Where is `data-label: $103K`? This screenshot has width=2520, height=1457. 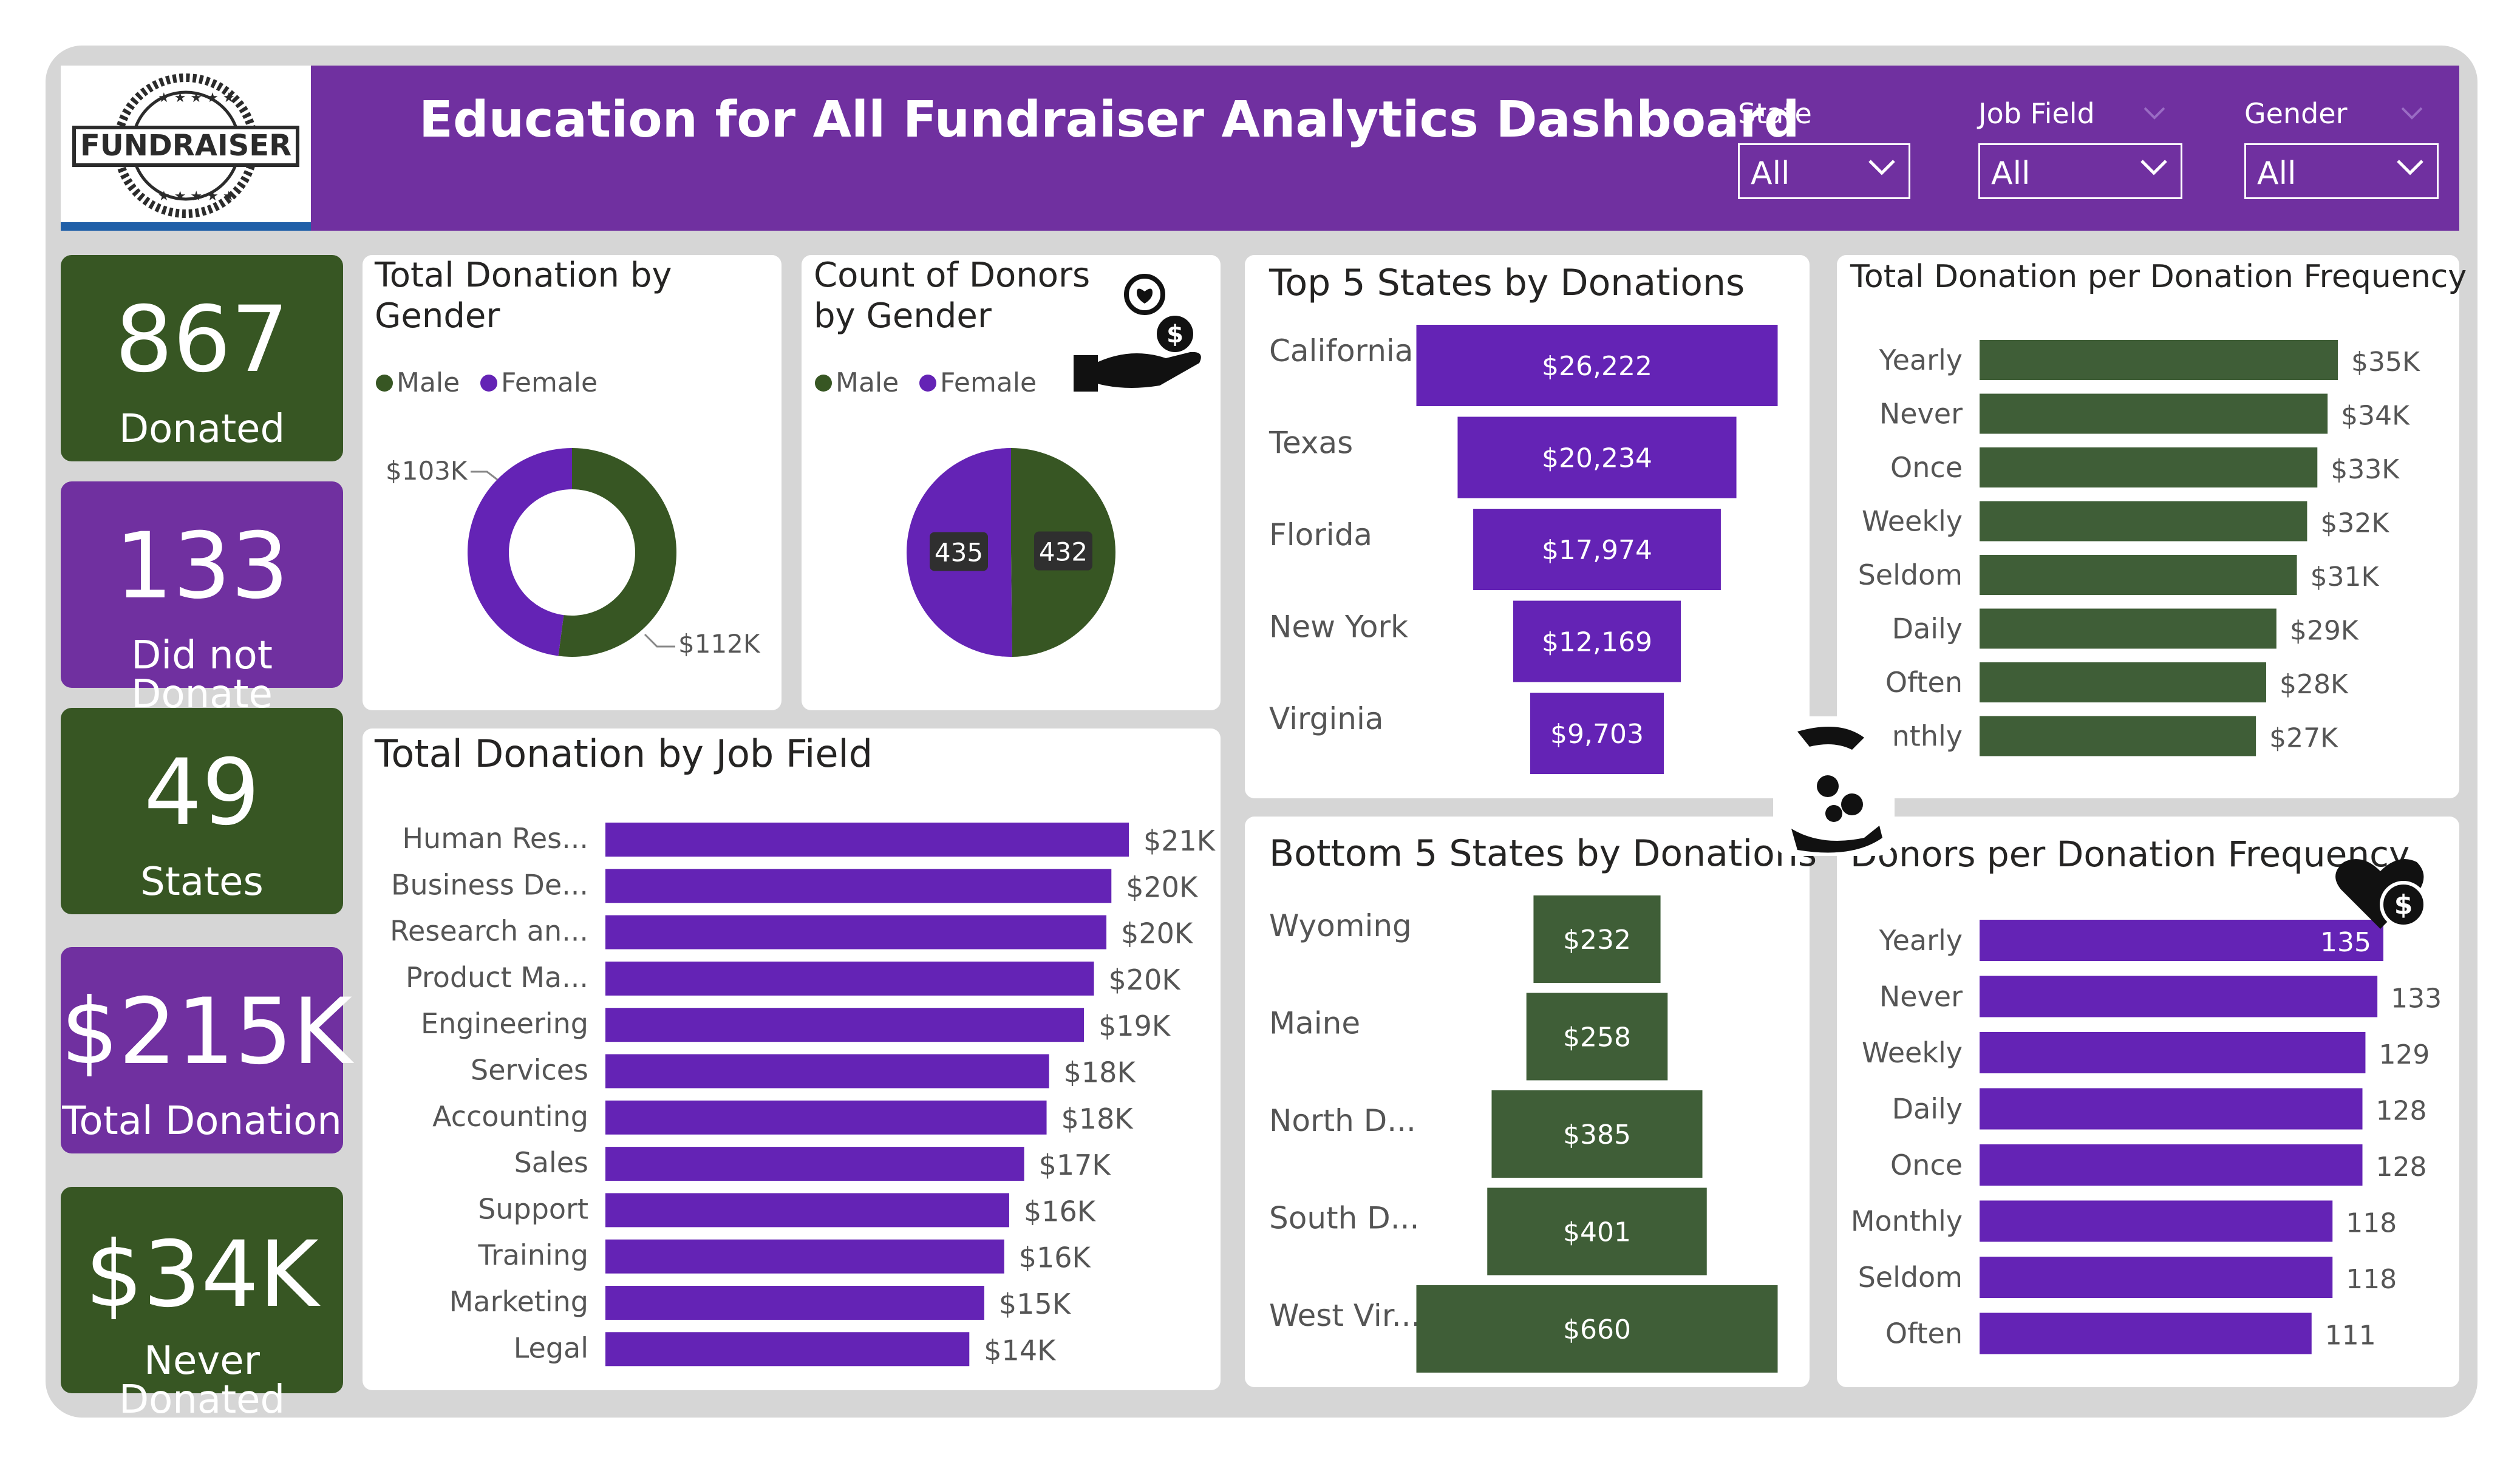 data-label: $103K is located at coordinates (427, 471).